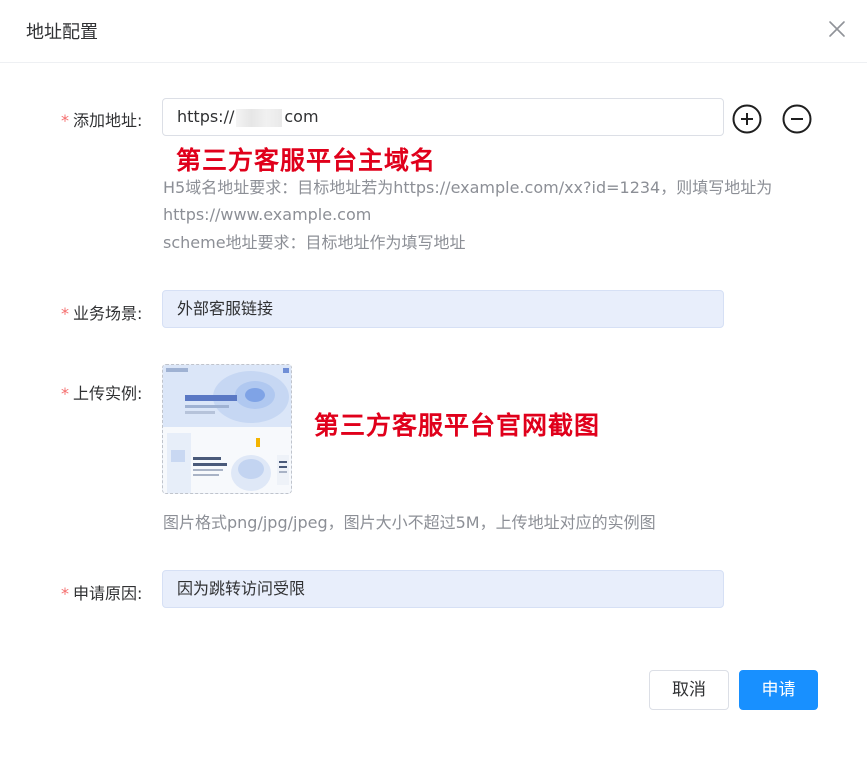  What do you see at coordinates (778, 690) in the screenshot?
I see `submit-button: 申请` at bounding box center [778, 690].